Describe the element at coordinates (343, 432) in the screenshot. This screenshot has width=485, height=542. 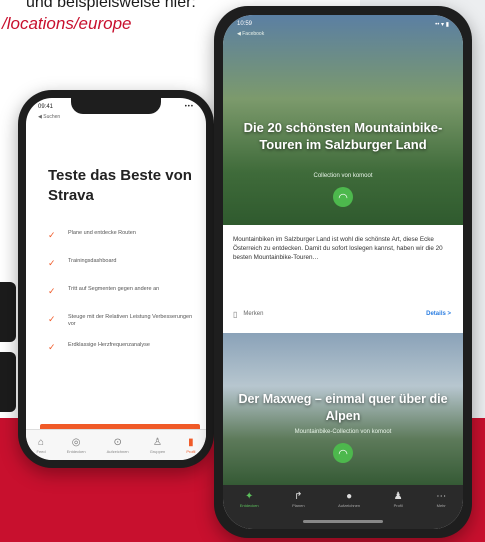
I see `collection-subtitle: Mountainbike-Collection von komoot` at that location.